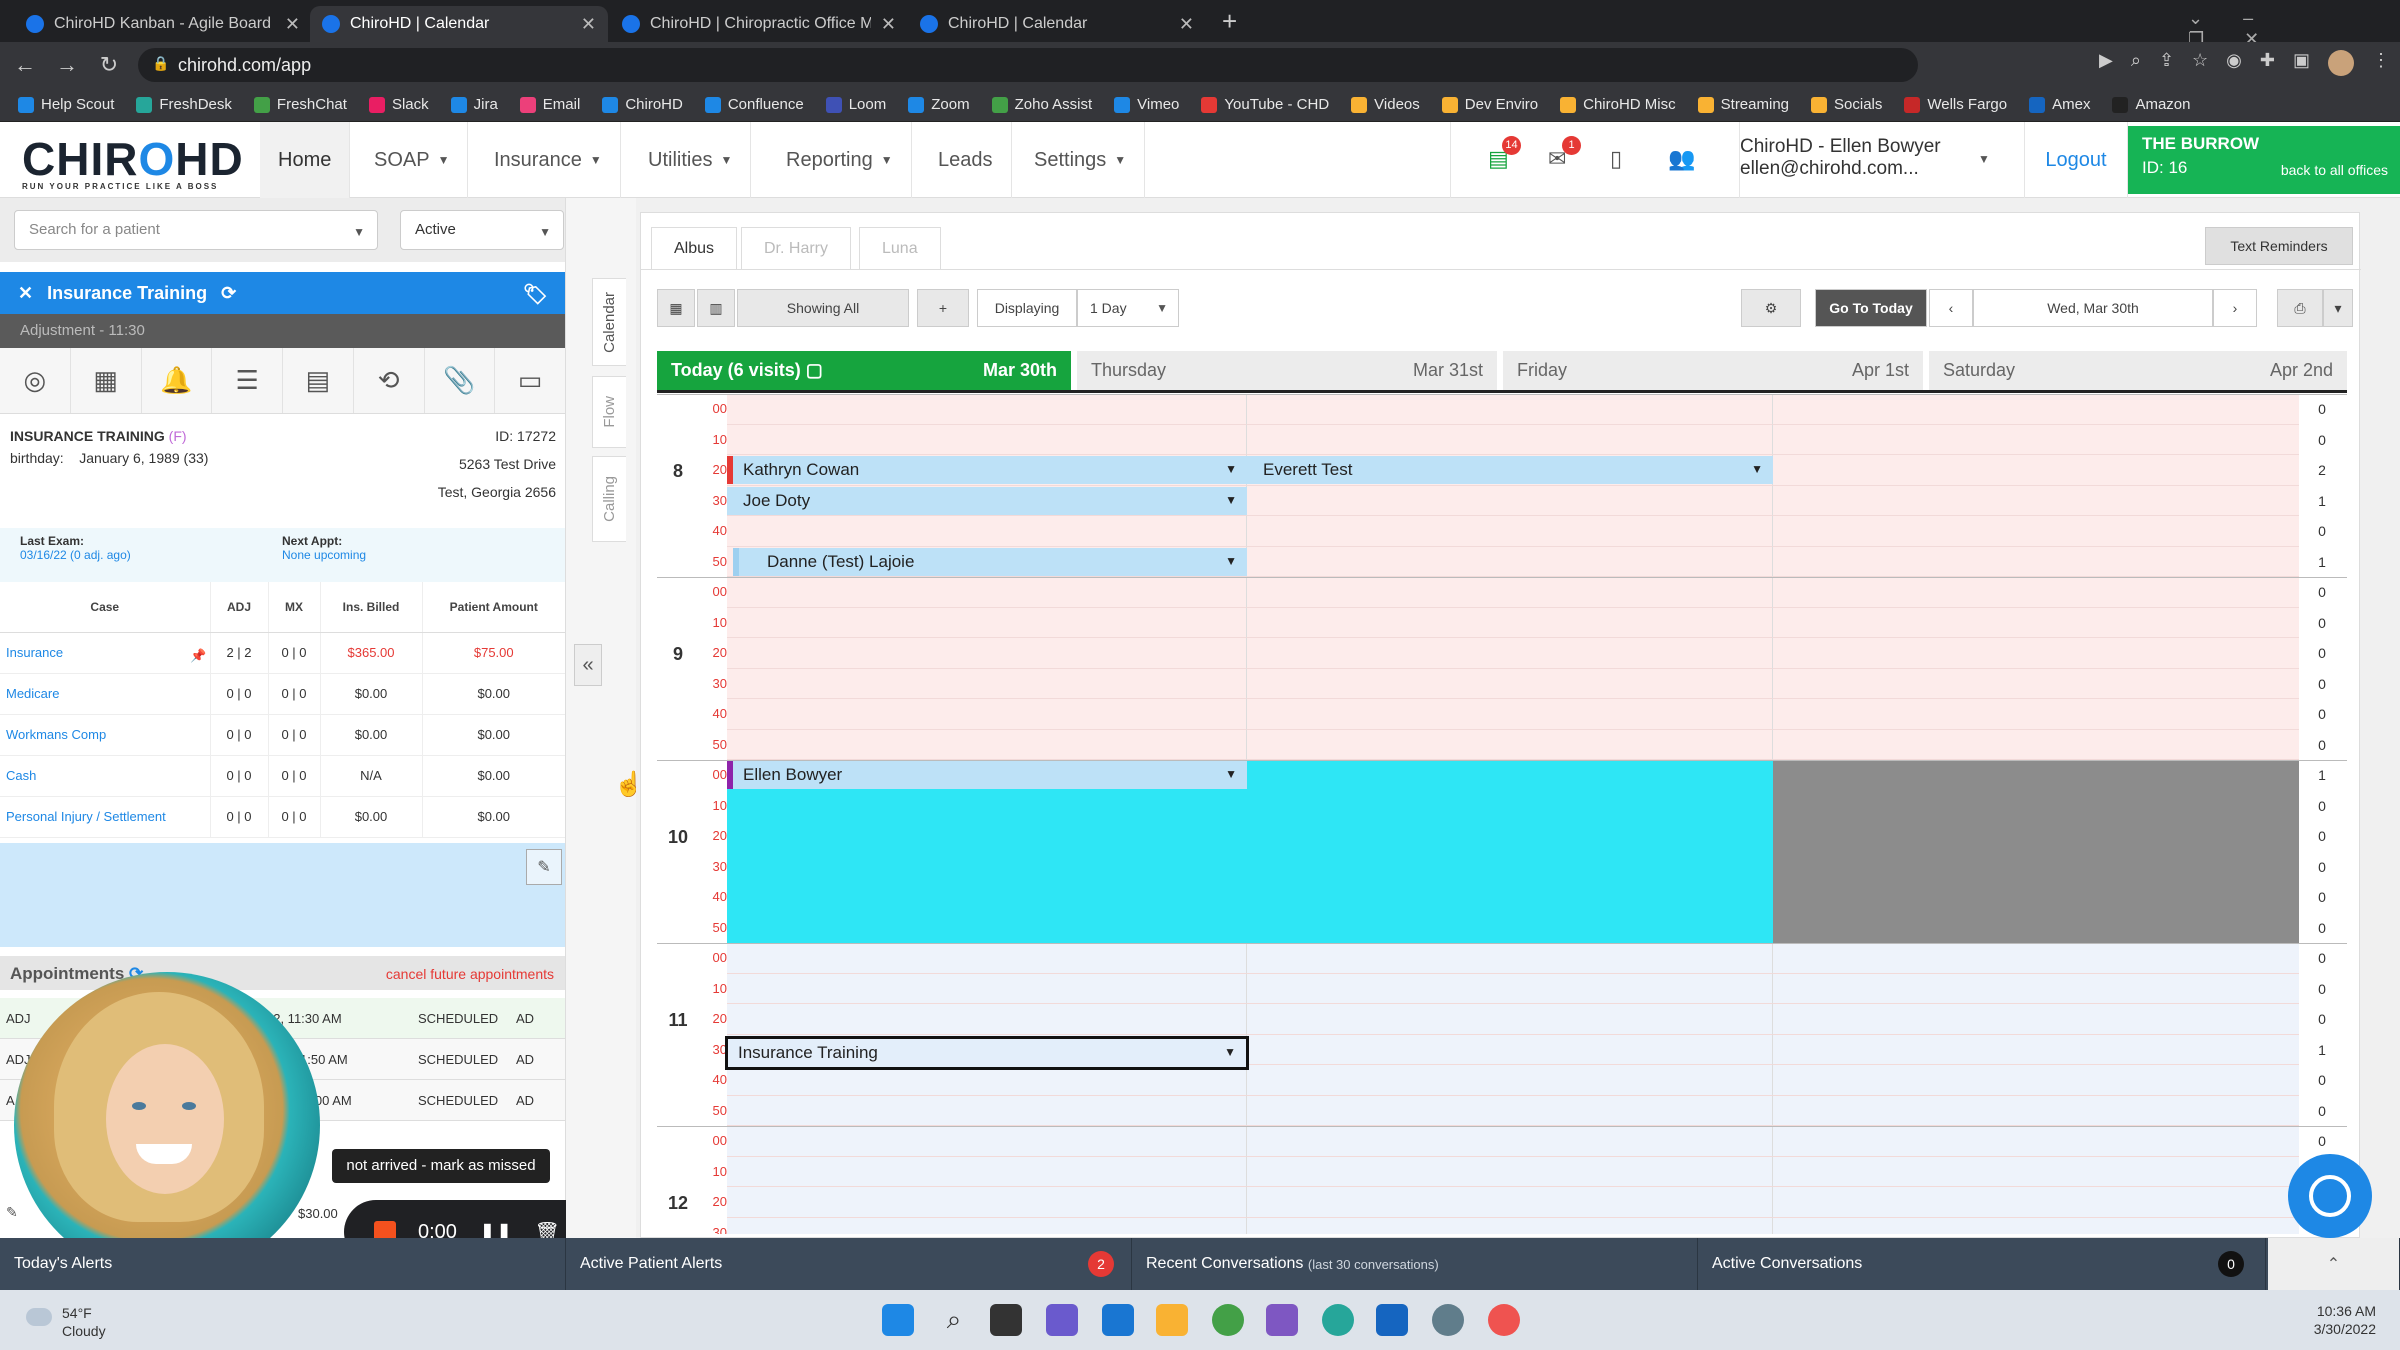  Describe the element at coordinates (1871, 308) in the screenshot. I see `go-to-today-button: Go To Today` at that location.